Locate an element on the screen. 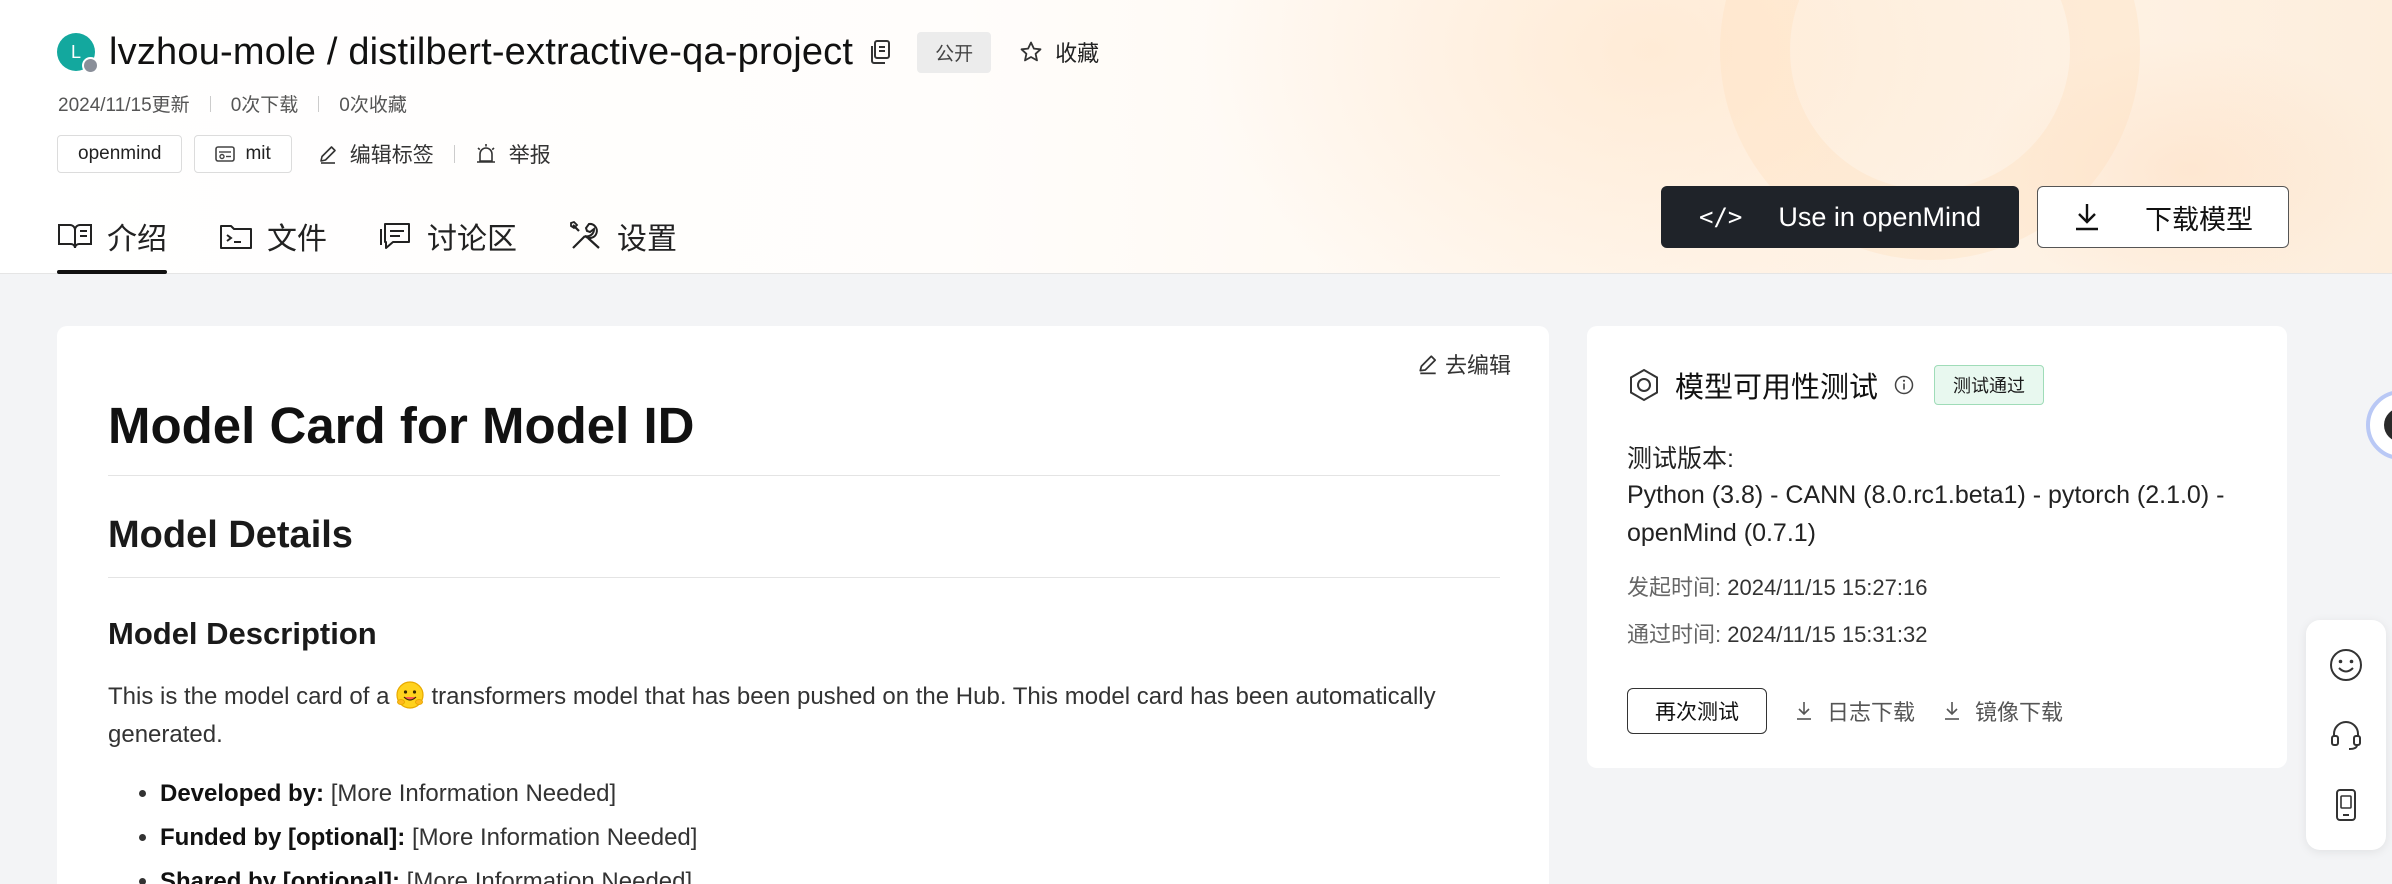 The height and width of the screenshot is (884, 2392). tab-files: 文件 is located at coordinates (273, 236).